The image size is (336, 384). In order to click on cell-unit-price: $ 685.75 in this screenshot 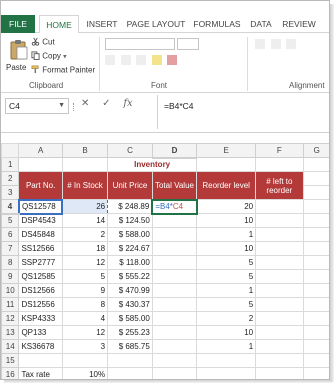, I will do `click(130, 346)`.